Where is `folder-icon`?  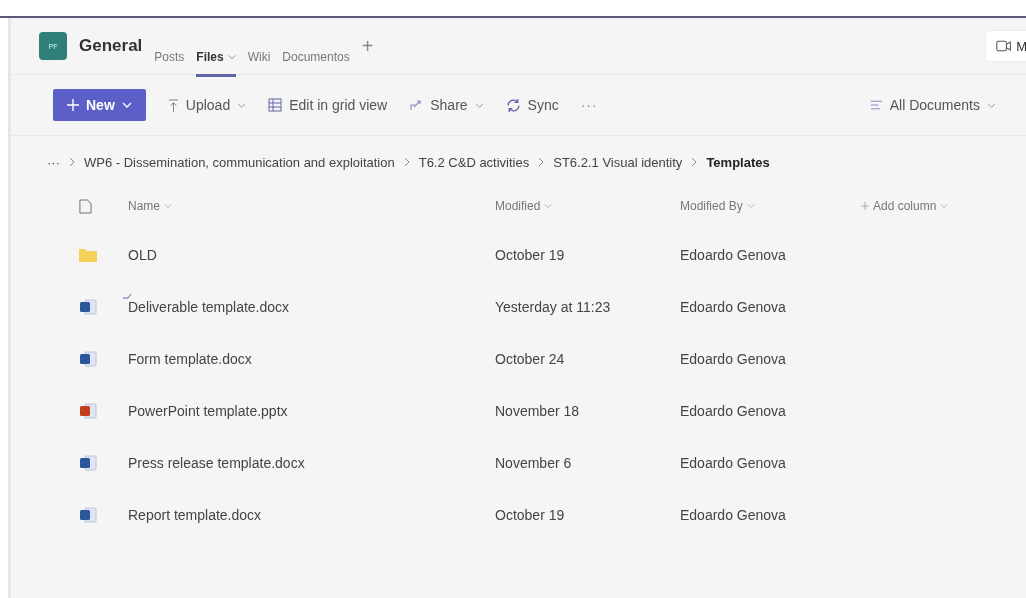 folder-icon is located at coordinates (88, 255).